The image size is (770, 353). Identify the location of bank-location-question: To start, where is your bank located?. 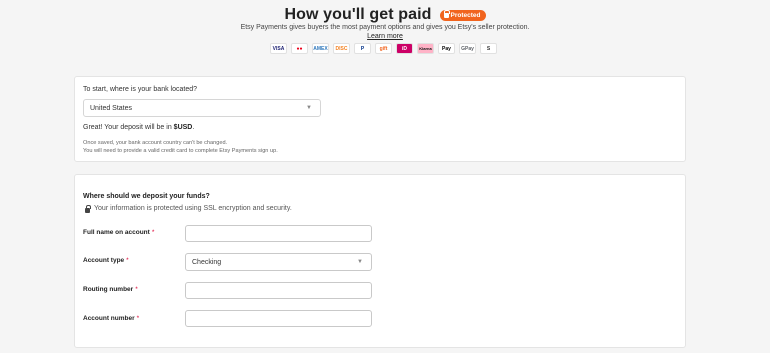
(140, 89).